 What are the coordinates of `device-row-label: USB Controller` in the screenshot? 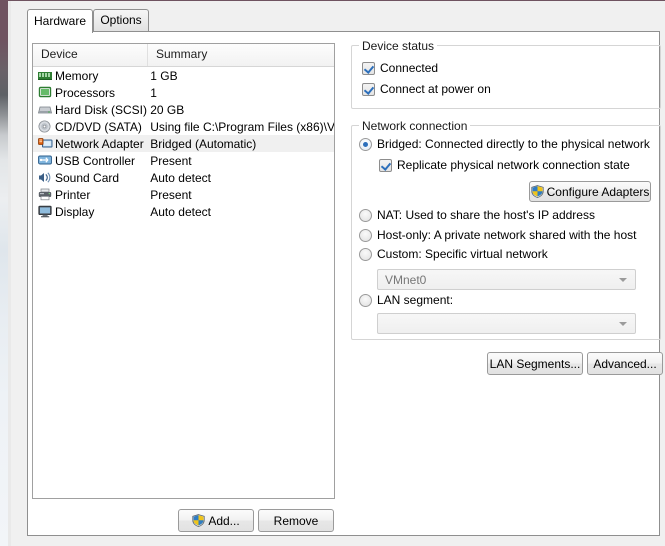 It's located at (95, 160).